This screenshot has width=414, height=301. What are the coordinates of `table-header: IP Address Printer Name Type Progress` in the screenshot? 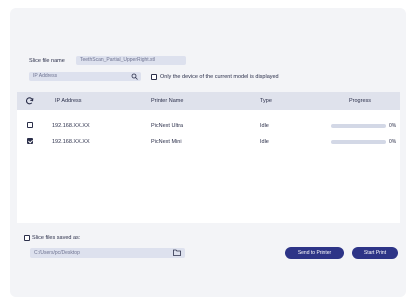 It's located at (208, 101).